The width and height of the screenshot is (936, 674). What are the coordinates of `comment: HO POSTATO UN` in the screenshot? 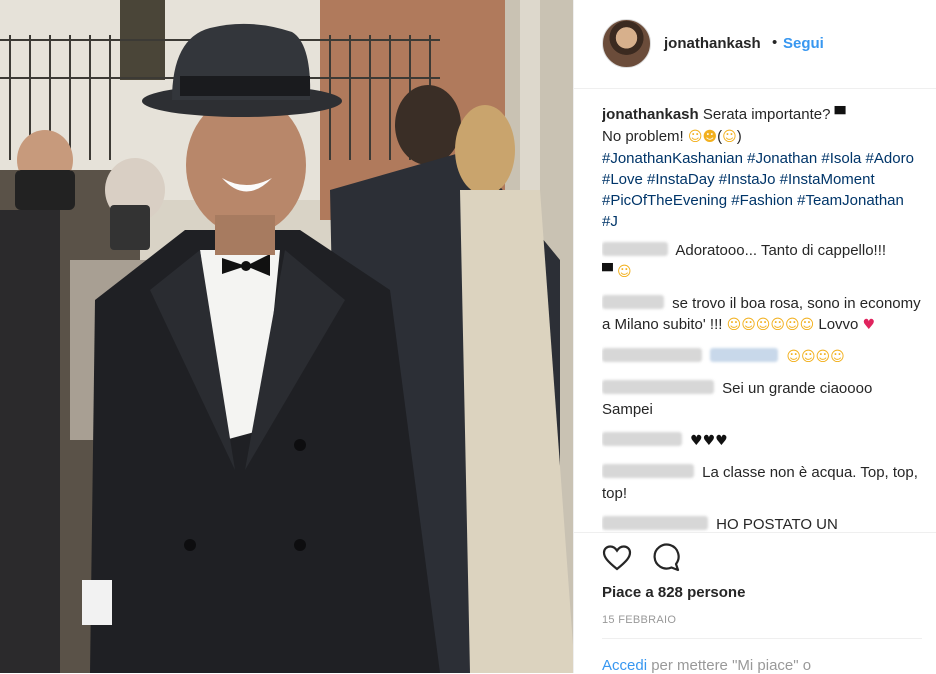 It's located at (762, 523).